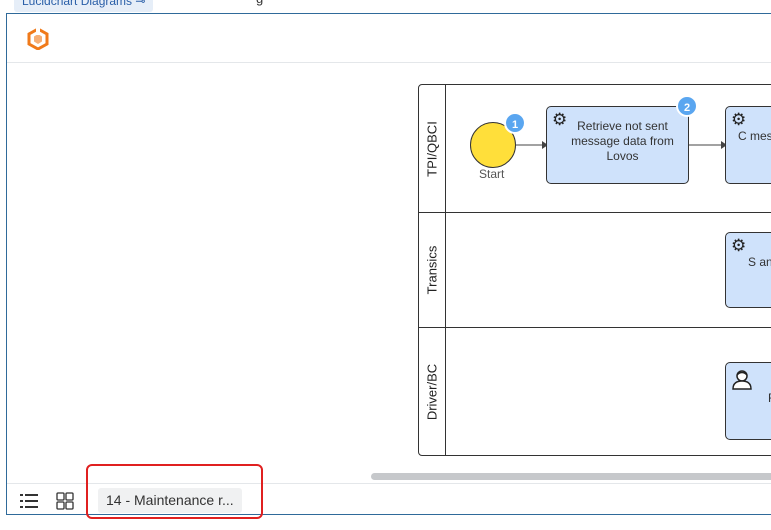  What do you see at coordinates (687, 106) in the screenshot?
I see `step-badge: 2` at bounding box center [687, 106].